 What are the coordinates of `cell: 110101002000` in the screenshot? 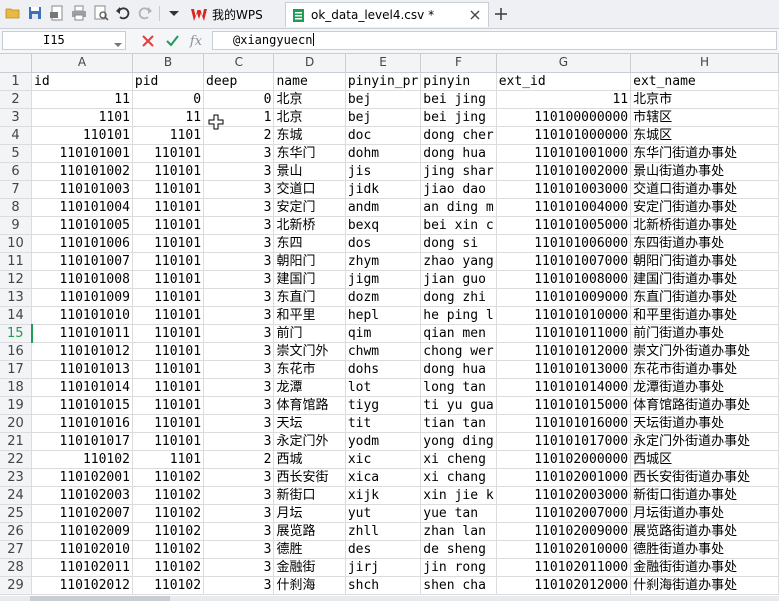 It's located at (564, 171).